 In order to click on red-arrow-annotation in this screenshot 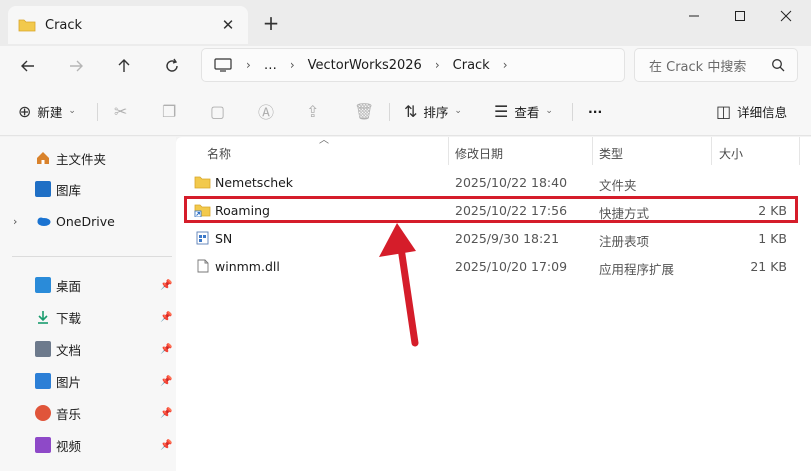, I will do `click(399, 285)`.